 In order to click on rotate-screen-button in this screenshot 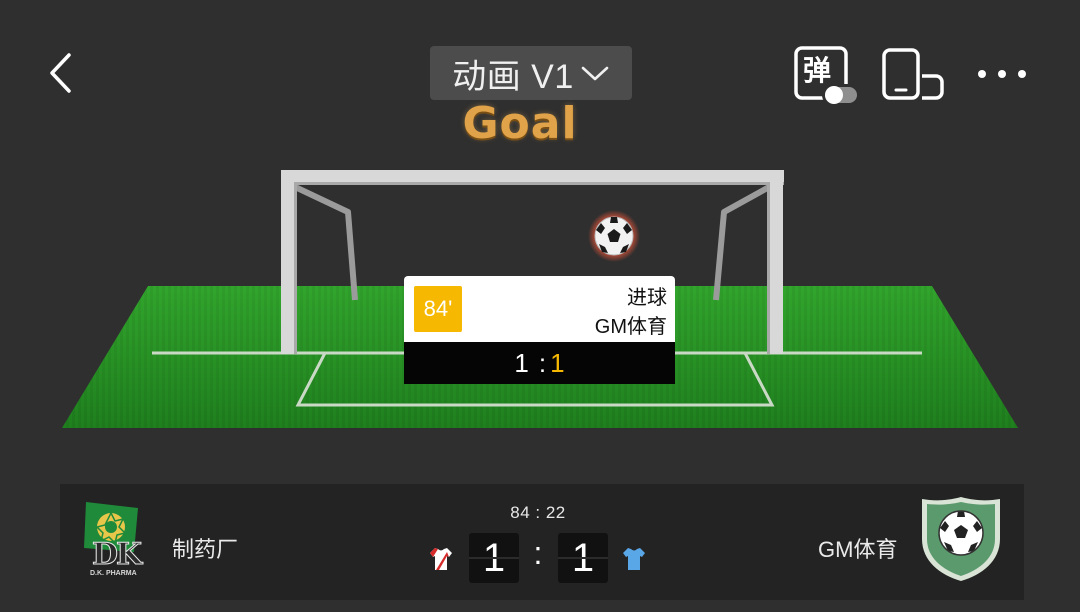, I will do `click(914, 75)`.